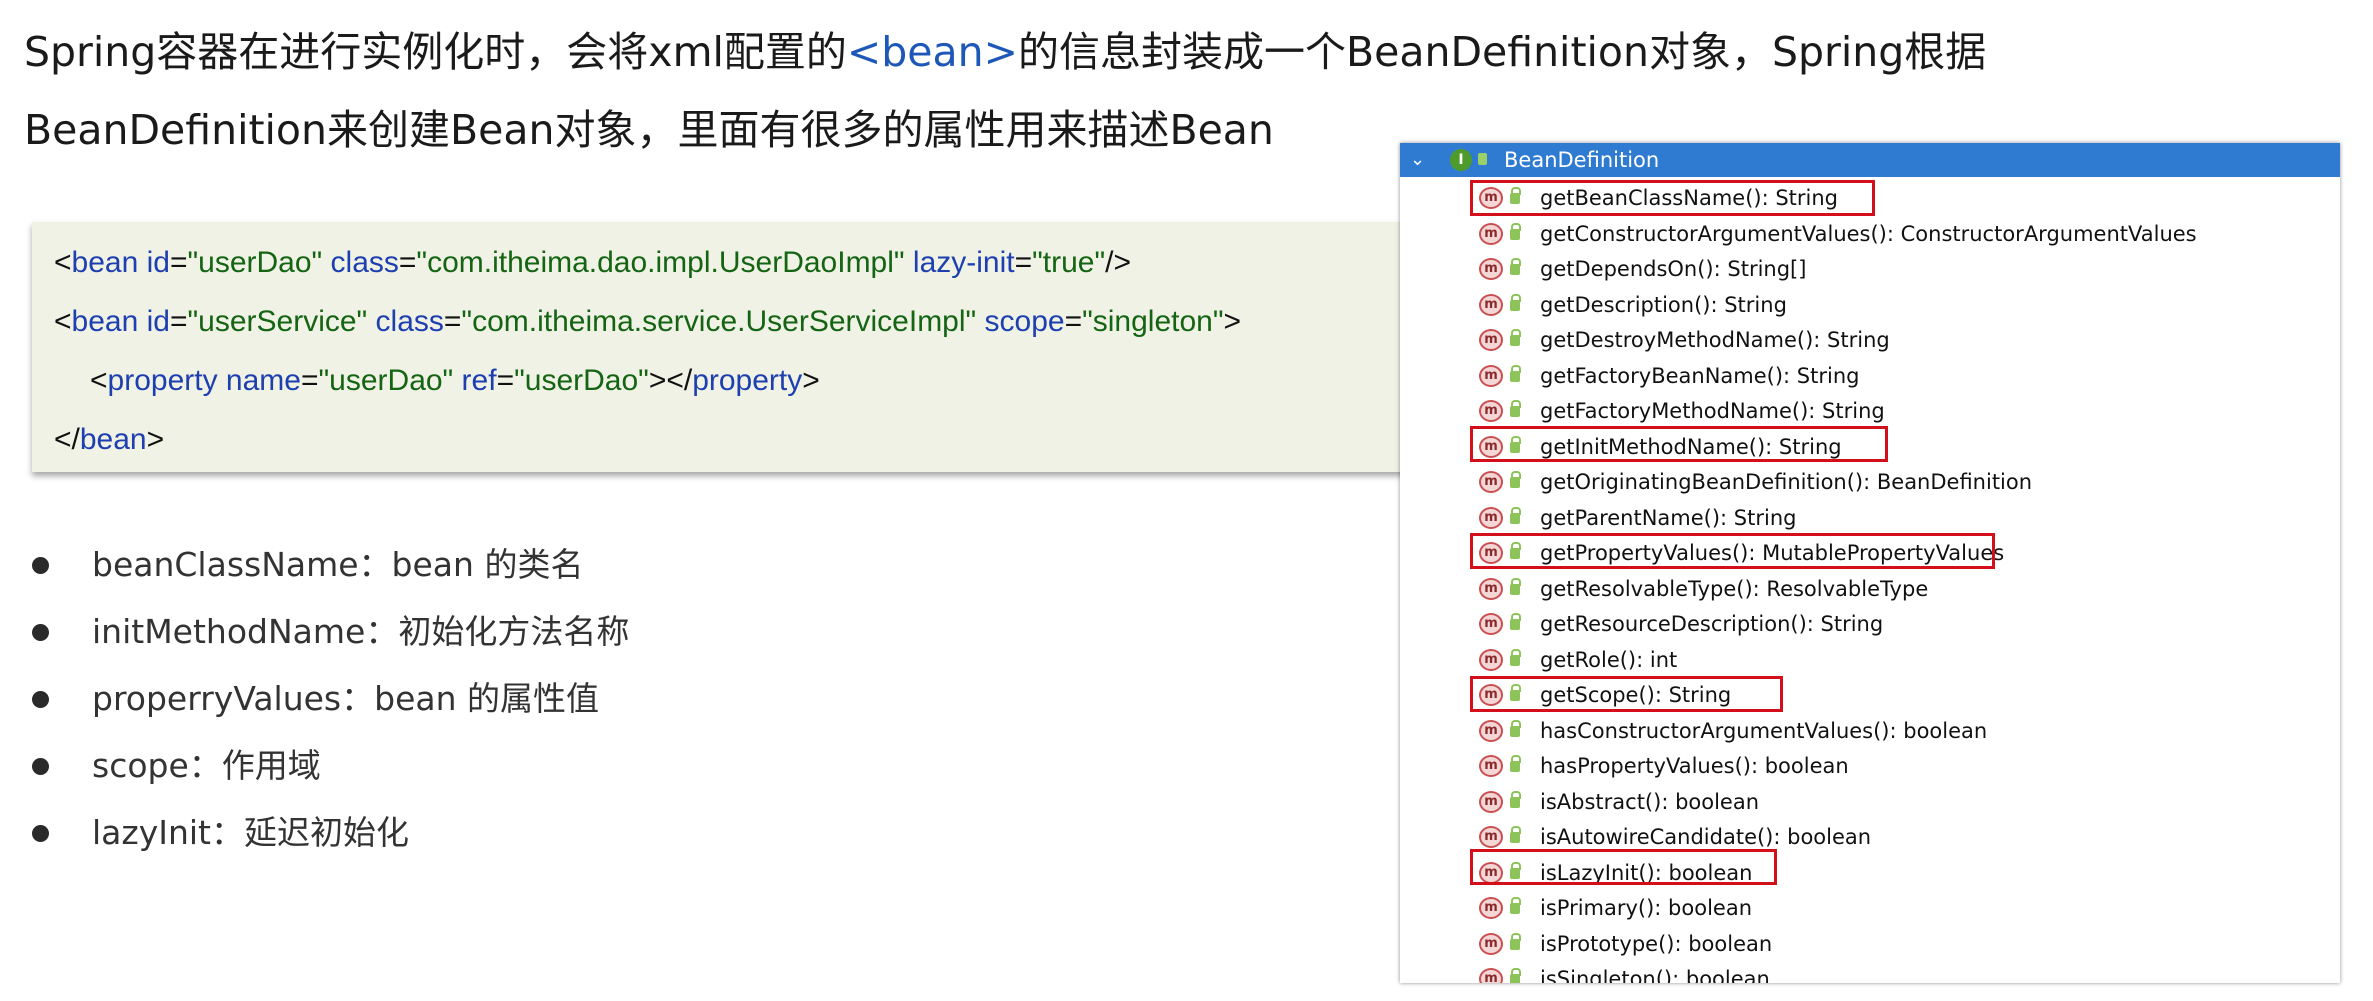 The height and width of the screenshot is (1001, 2373). What do you see at coordinates (1870, 269) in the screenshot?
I see `tree-method-row: m getDependsOn(): String[]` at bounding box center [1870, 269].